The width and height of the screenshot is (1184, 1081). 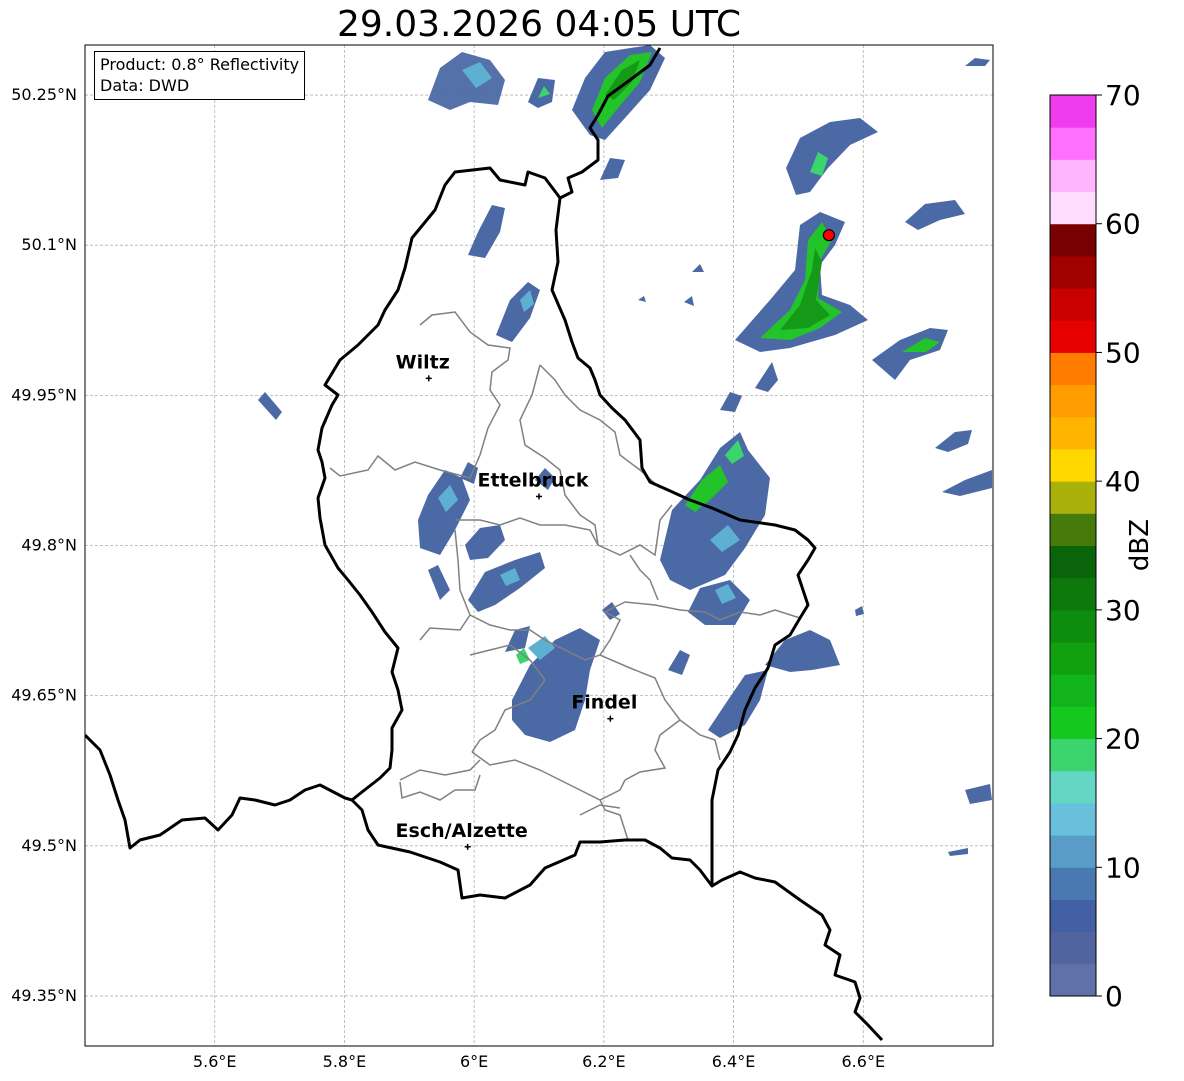 What do you see at coordinates (604, 1061) in the screenshot?
I see `lon-tick-label: 6.2°E` at bounding box center [604, 1061].